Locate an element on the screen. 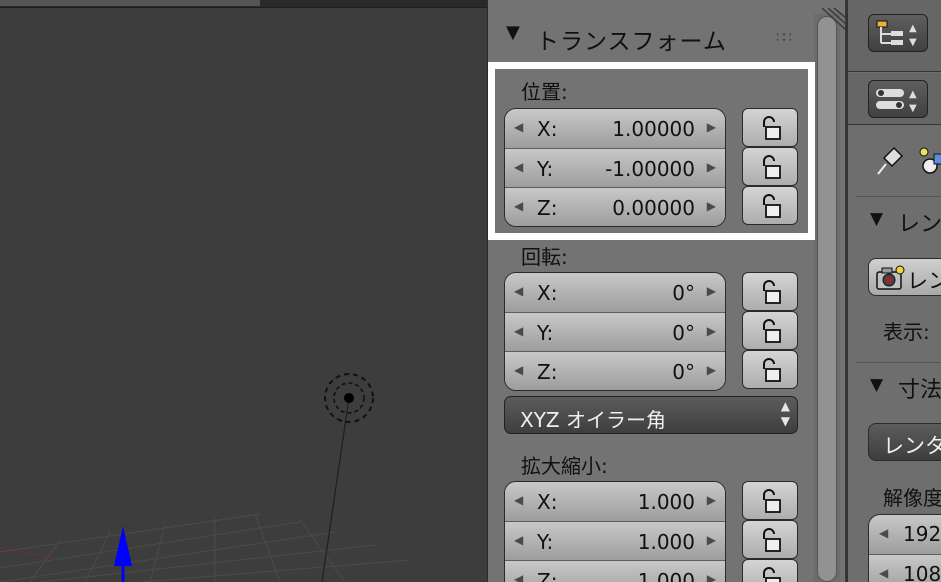 This screenshot has height=582, width=941. resolution-fields: ◀ 192 ◀ 108 is located at coordinates (904, 548).